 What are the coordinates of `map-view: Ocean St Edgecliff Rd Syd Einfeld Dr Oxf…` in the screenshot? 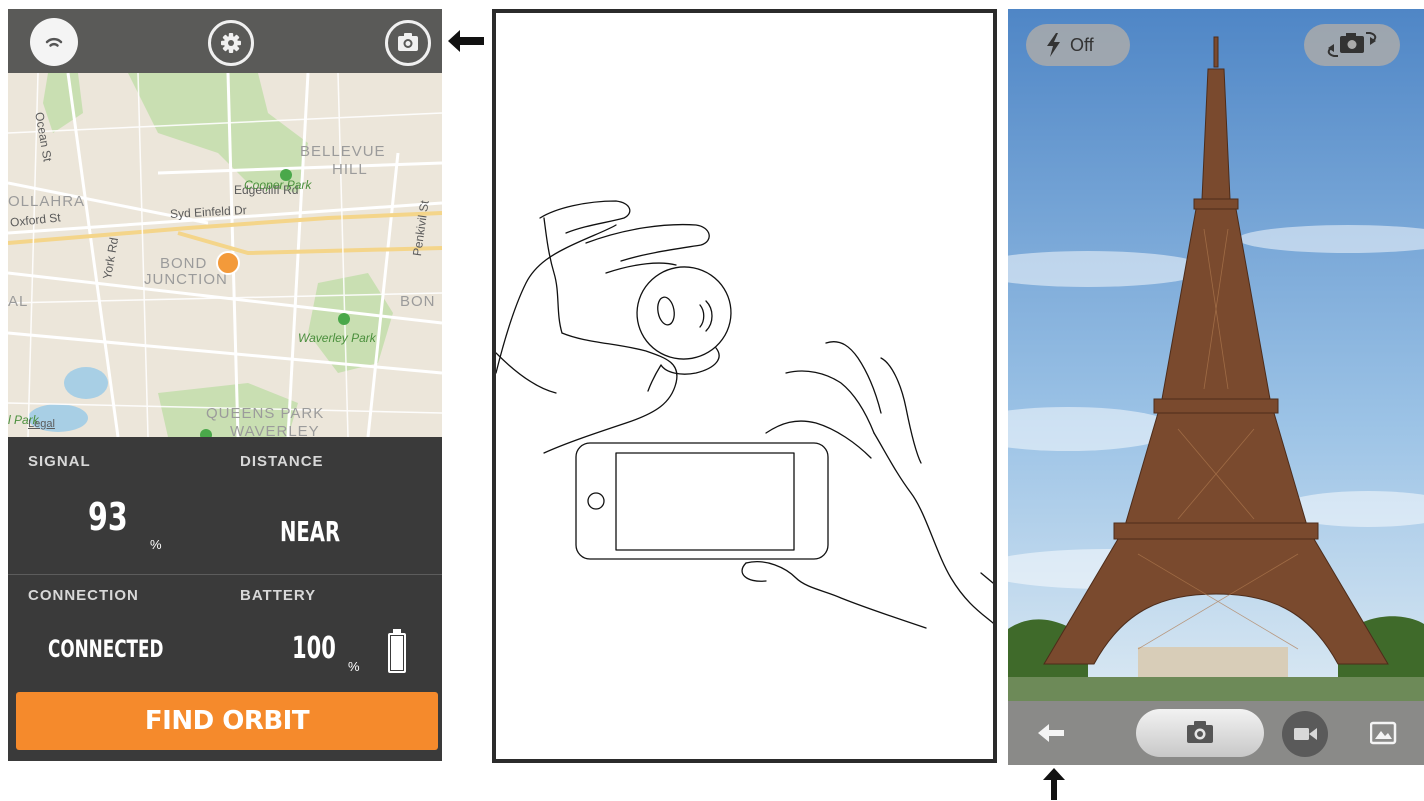 It's located at (225, 255).